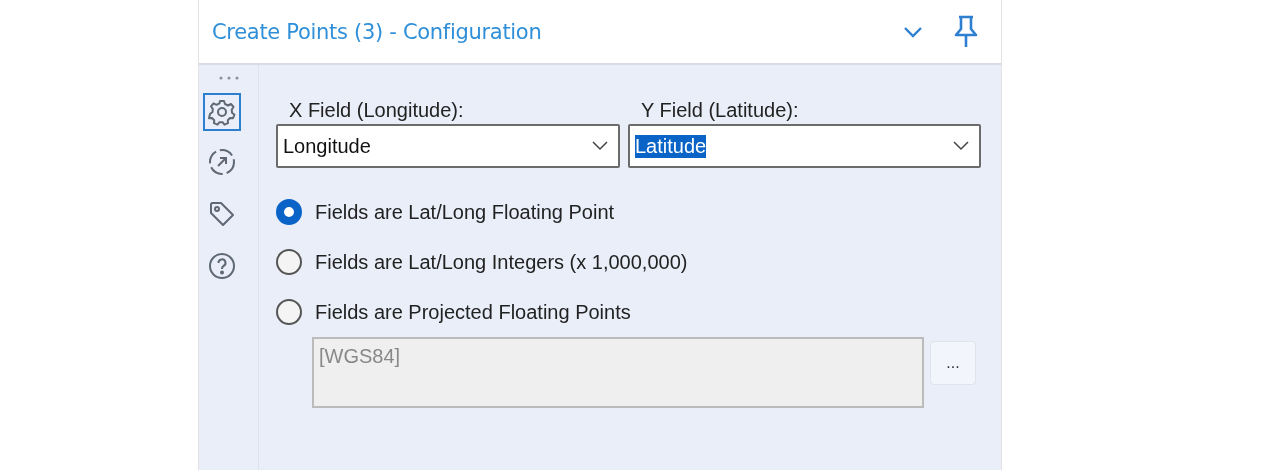  What do you see at coordinates (501, 262) in the screenshot?
I see `option-label: Fields are Lat/Long Integers (x 1,000,000)` at bounding box center [501, 262].